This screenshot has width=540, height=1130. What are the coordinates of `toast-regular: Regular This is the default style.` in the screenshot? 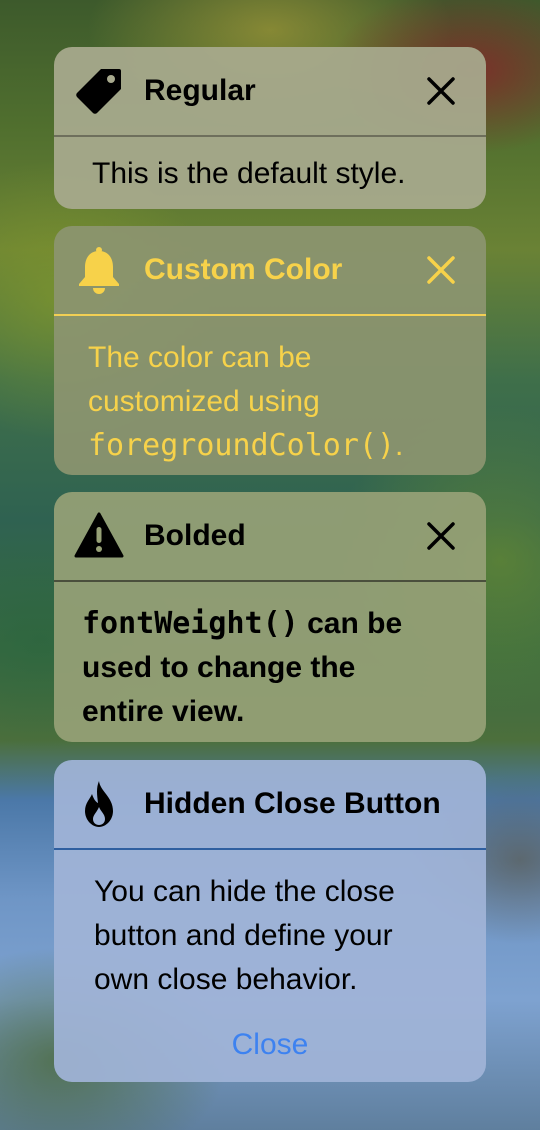 It's located at (270, 128).